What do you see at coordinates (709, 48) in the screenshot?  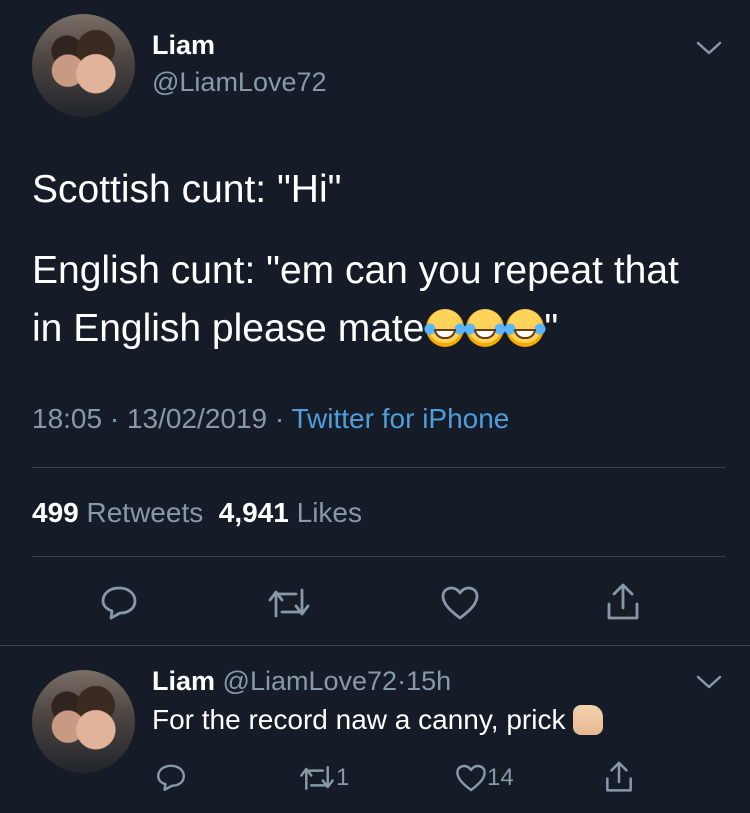 I see `chevron-down-icon` at bounding box center [709, 48].